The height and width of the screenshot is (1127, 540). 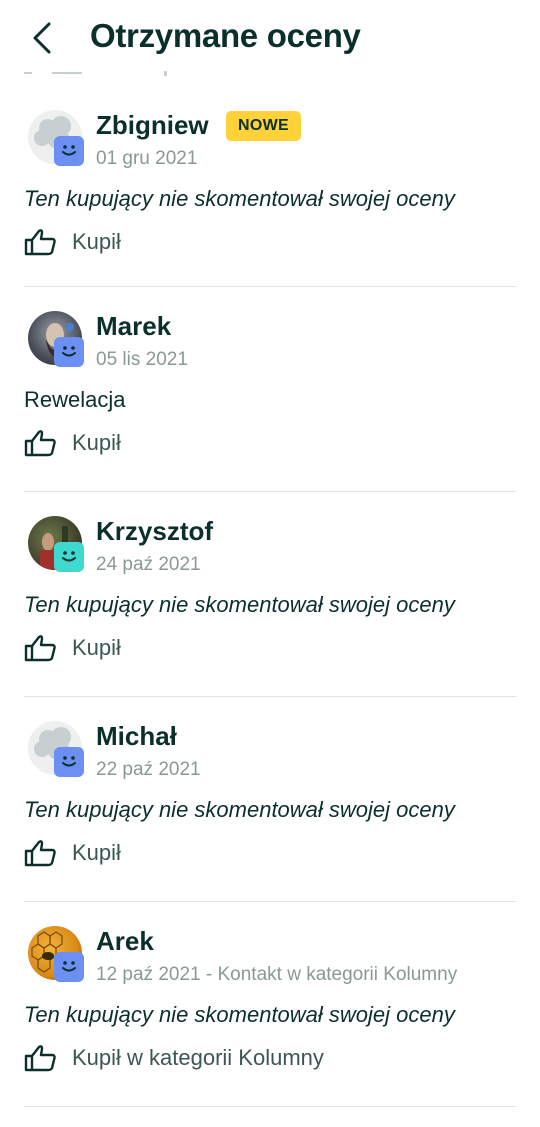 I want to click on review-footer: Kupił w kategorii Kolumny, so click(x=174, y=1058).